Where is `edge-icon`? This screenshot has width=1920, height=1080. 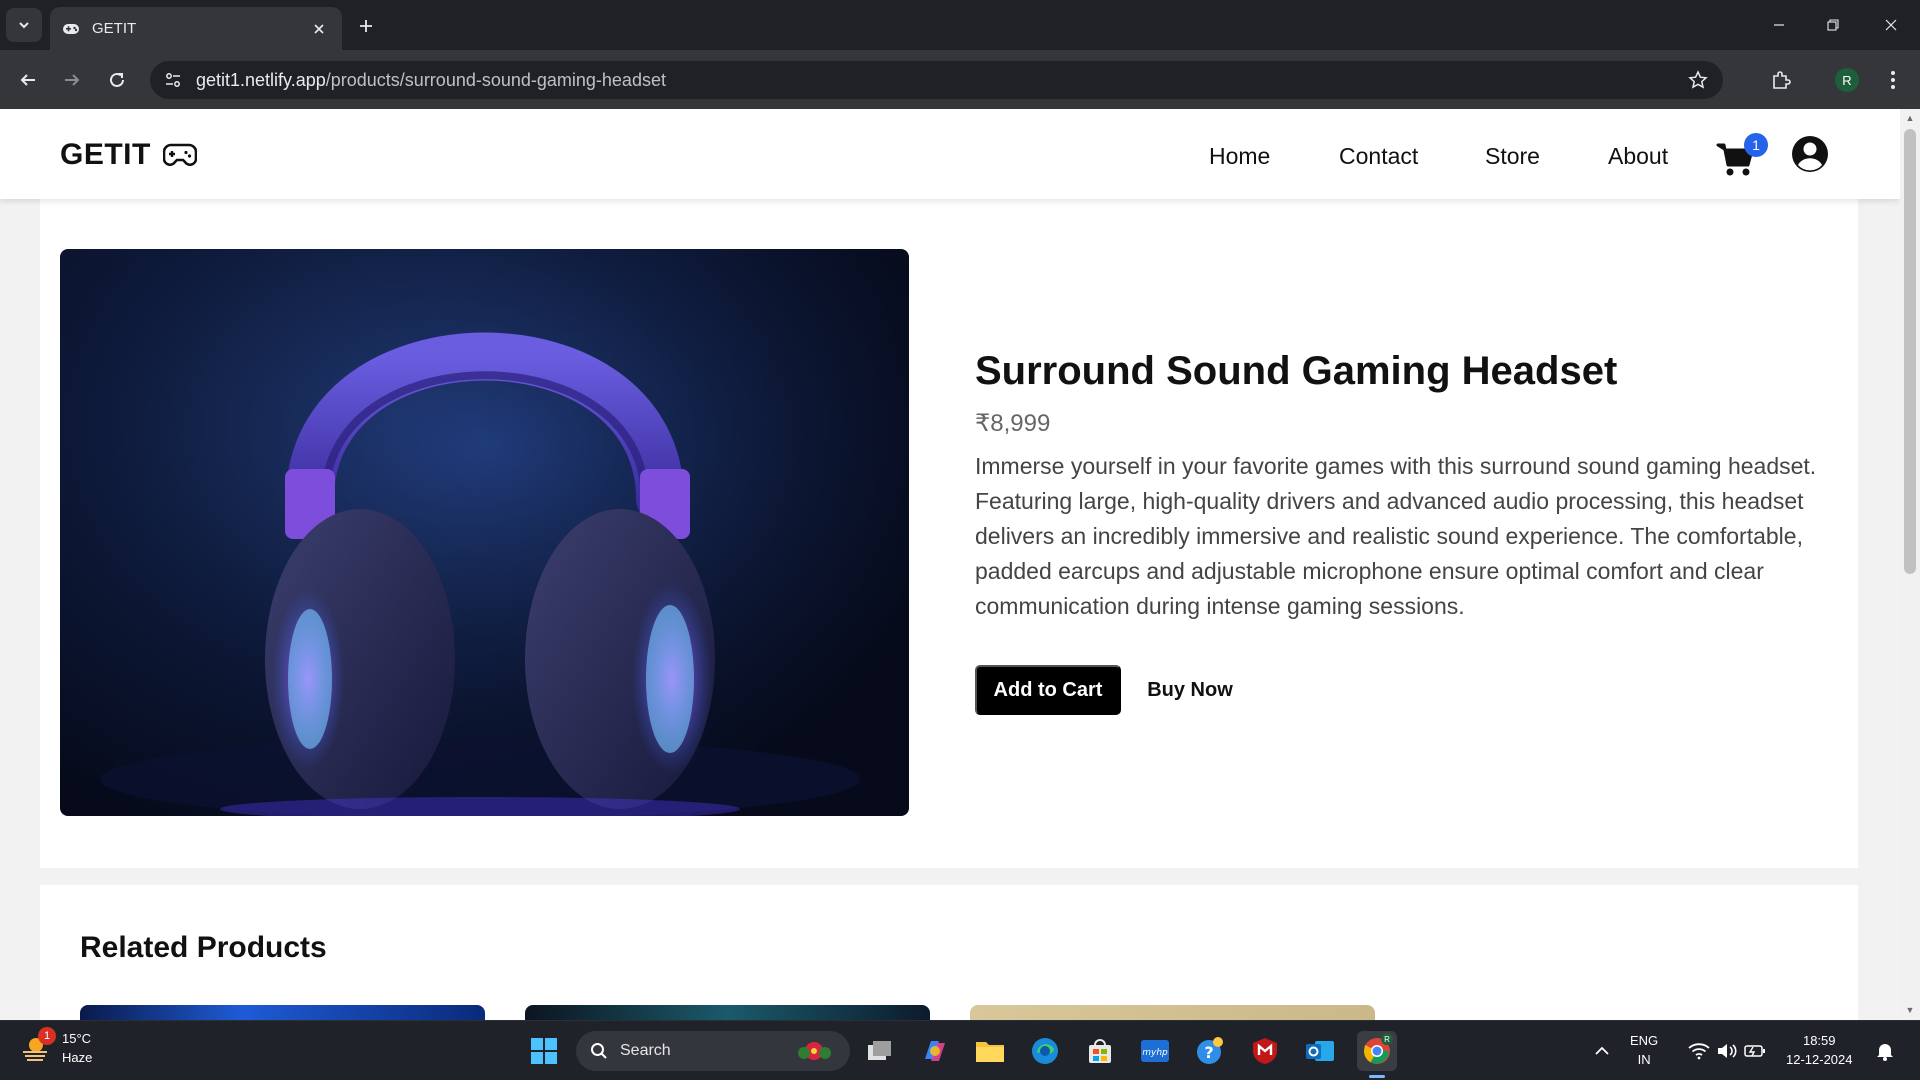
edge-icon is located at coordinates (1045, 1051).